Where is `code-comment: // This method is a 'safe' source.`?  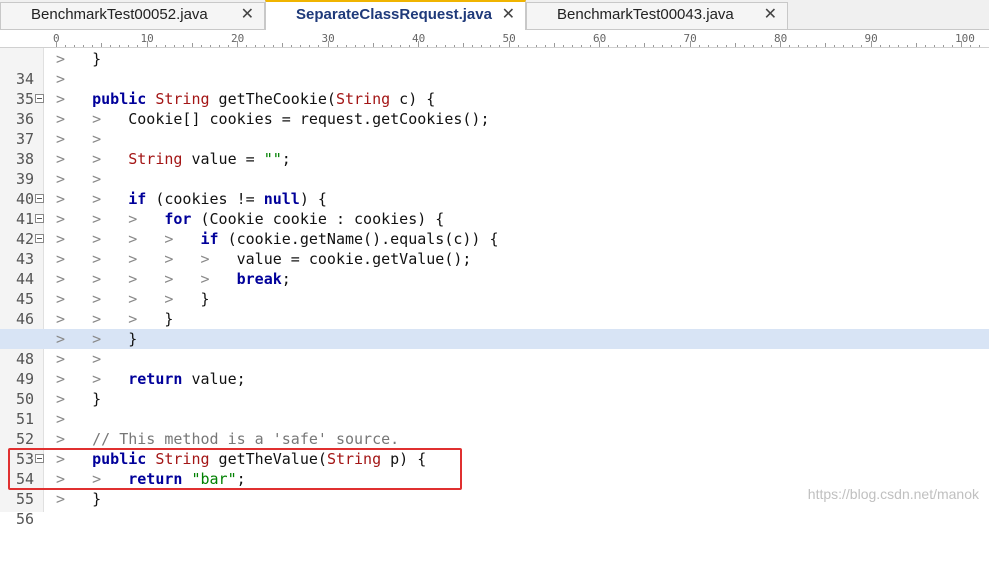 code-comment: // This method is a 'safe' source. is located at coordinates (246, 439).